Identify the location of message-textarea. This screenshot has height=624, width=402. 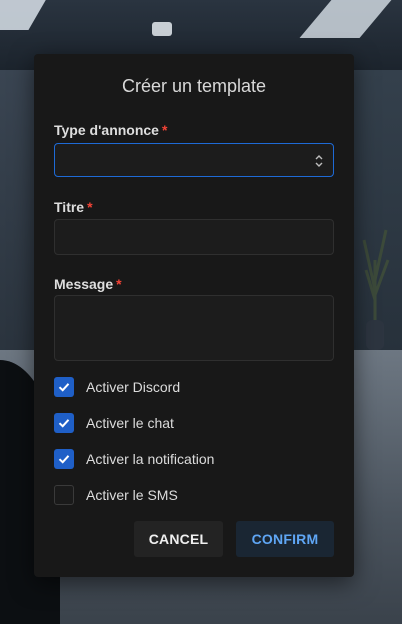
(194, 328).